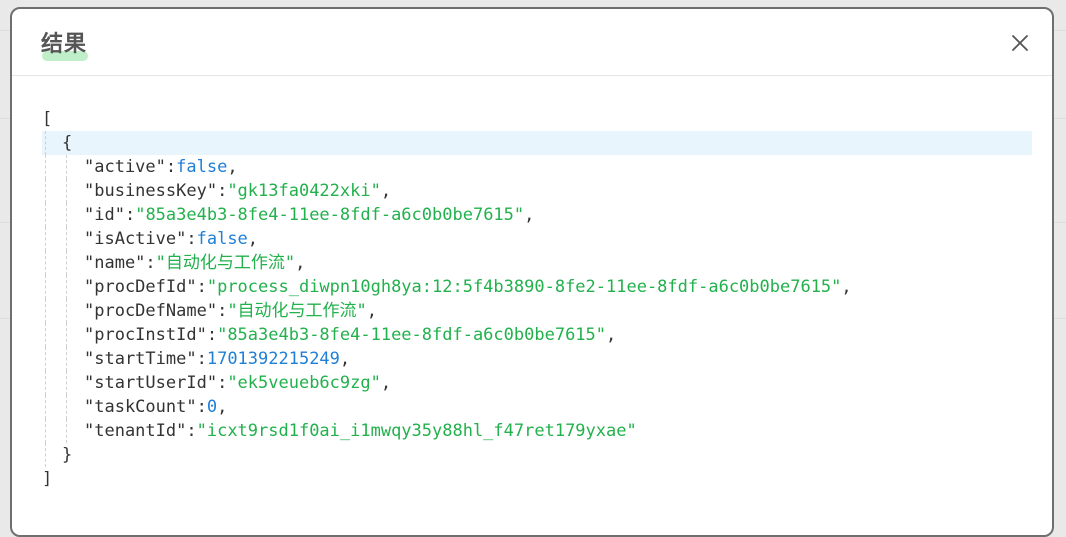 The width and height of the screenshot is (1066, 537). I want to click on json-value: "gk13fa0422xki", so click(304, 191).